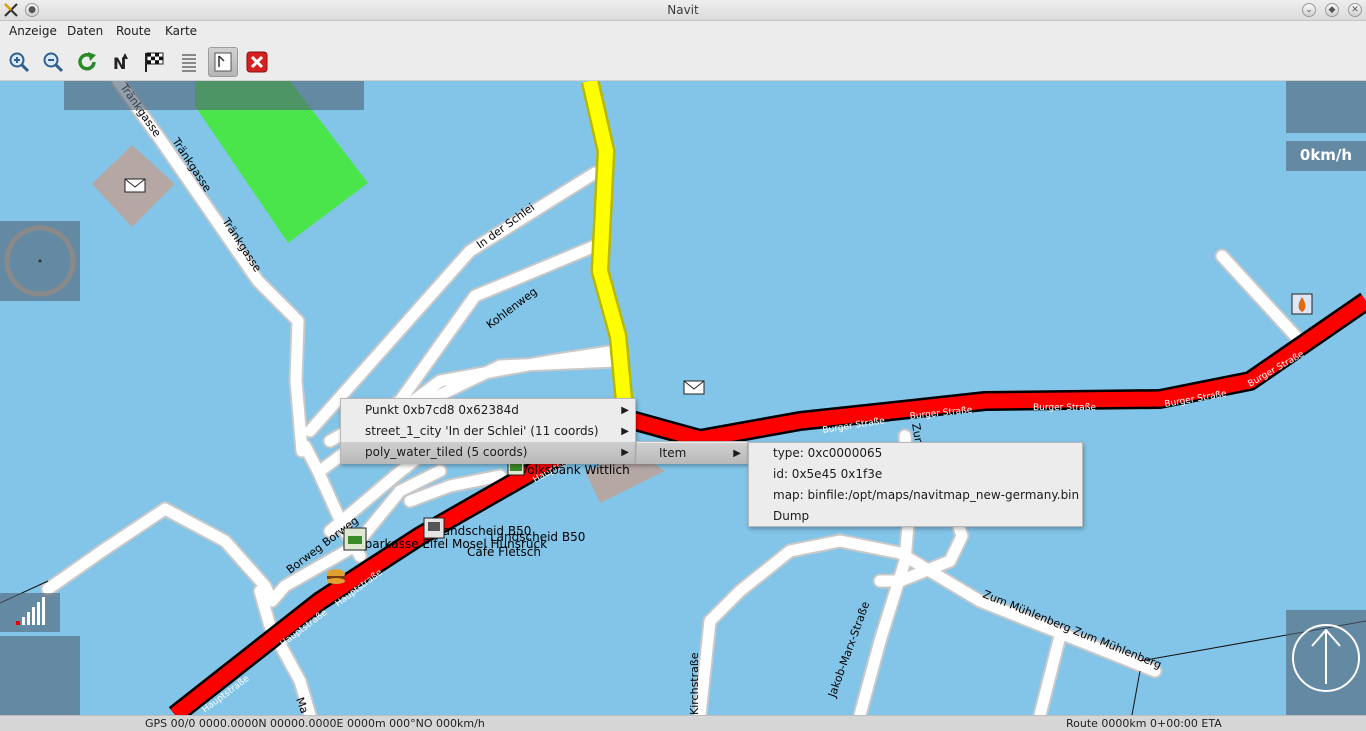 The image size is (1366, 731). What do you see at coordinates (683, 32) in the screenshot?
I see `menu-bar: Anzeige Daten Route Karte` at bounding box center [683, 32].